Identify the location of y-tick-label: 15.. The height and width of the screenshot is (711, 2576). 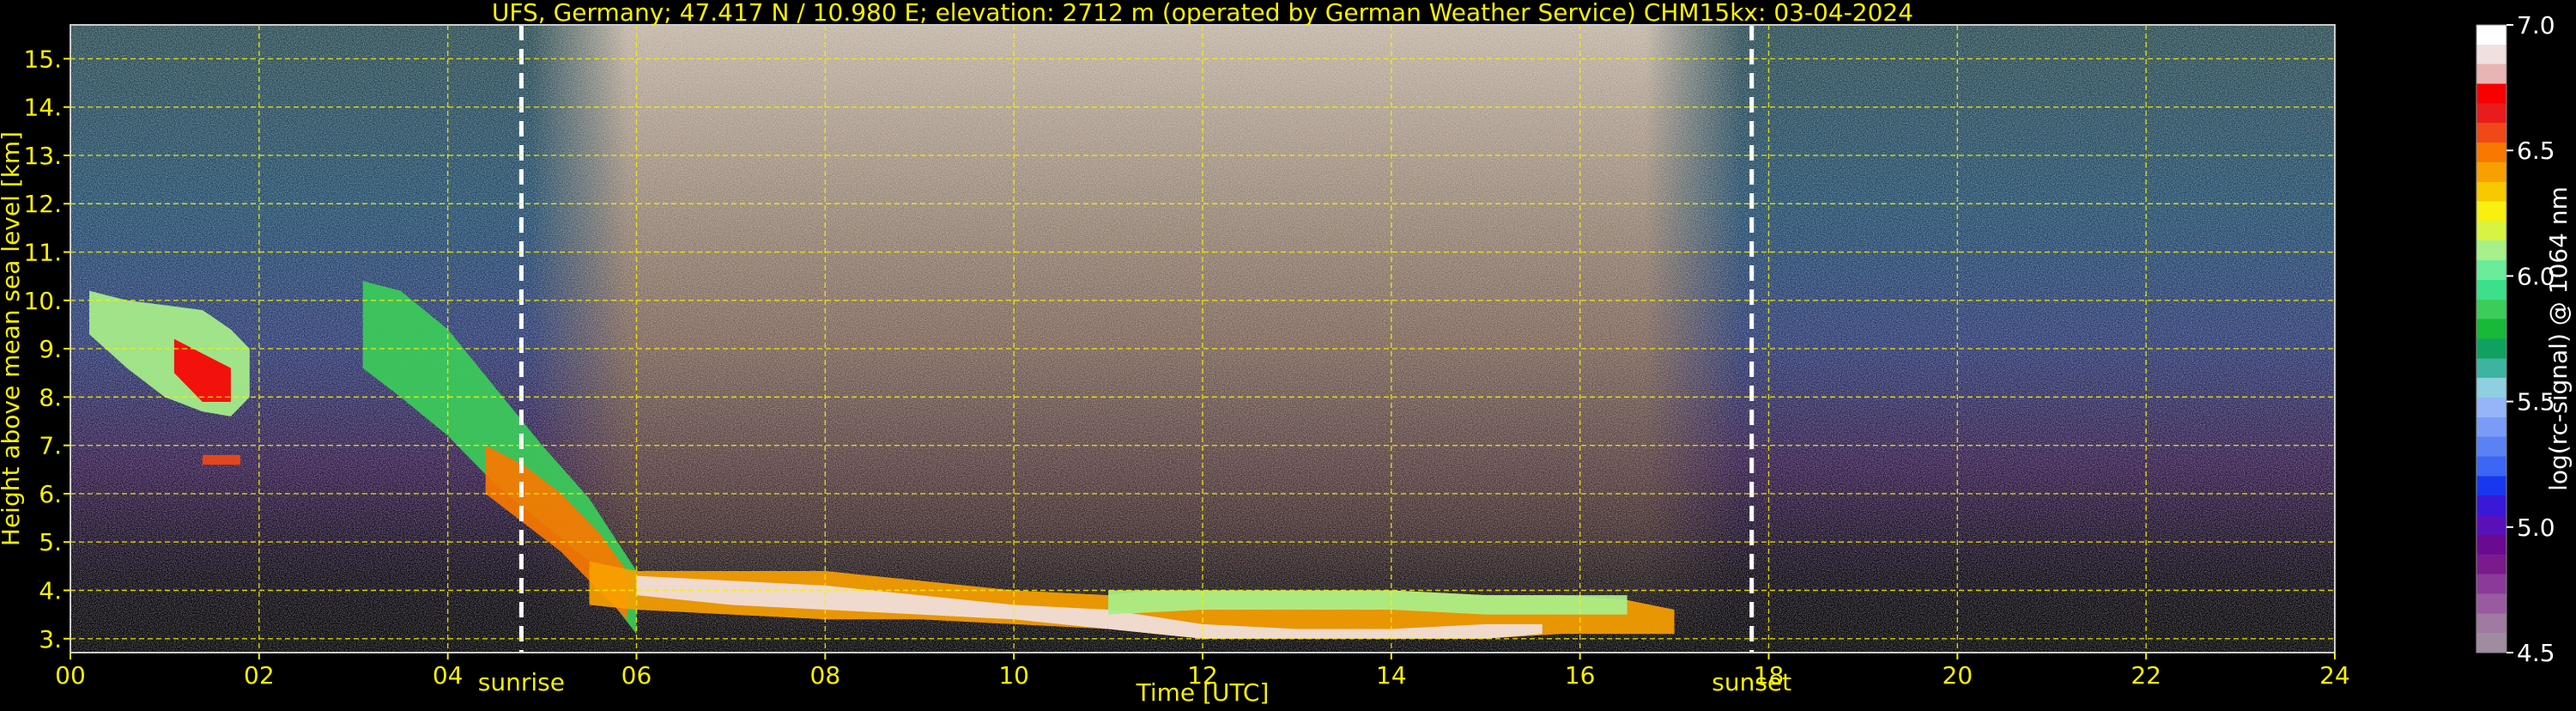
(42, 59).